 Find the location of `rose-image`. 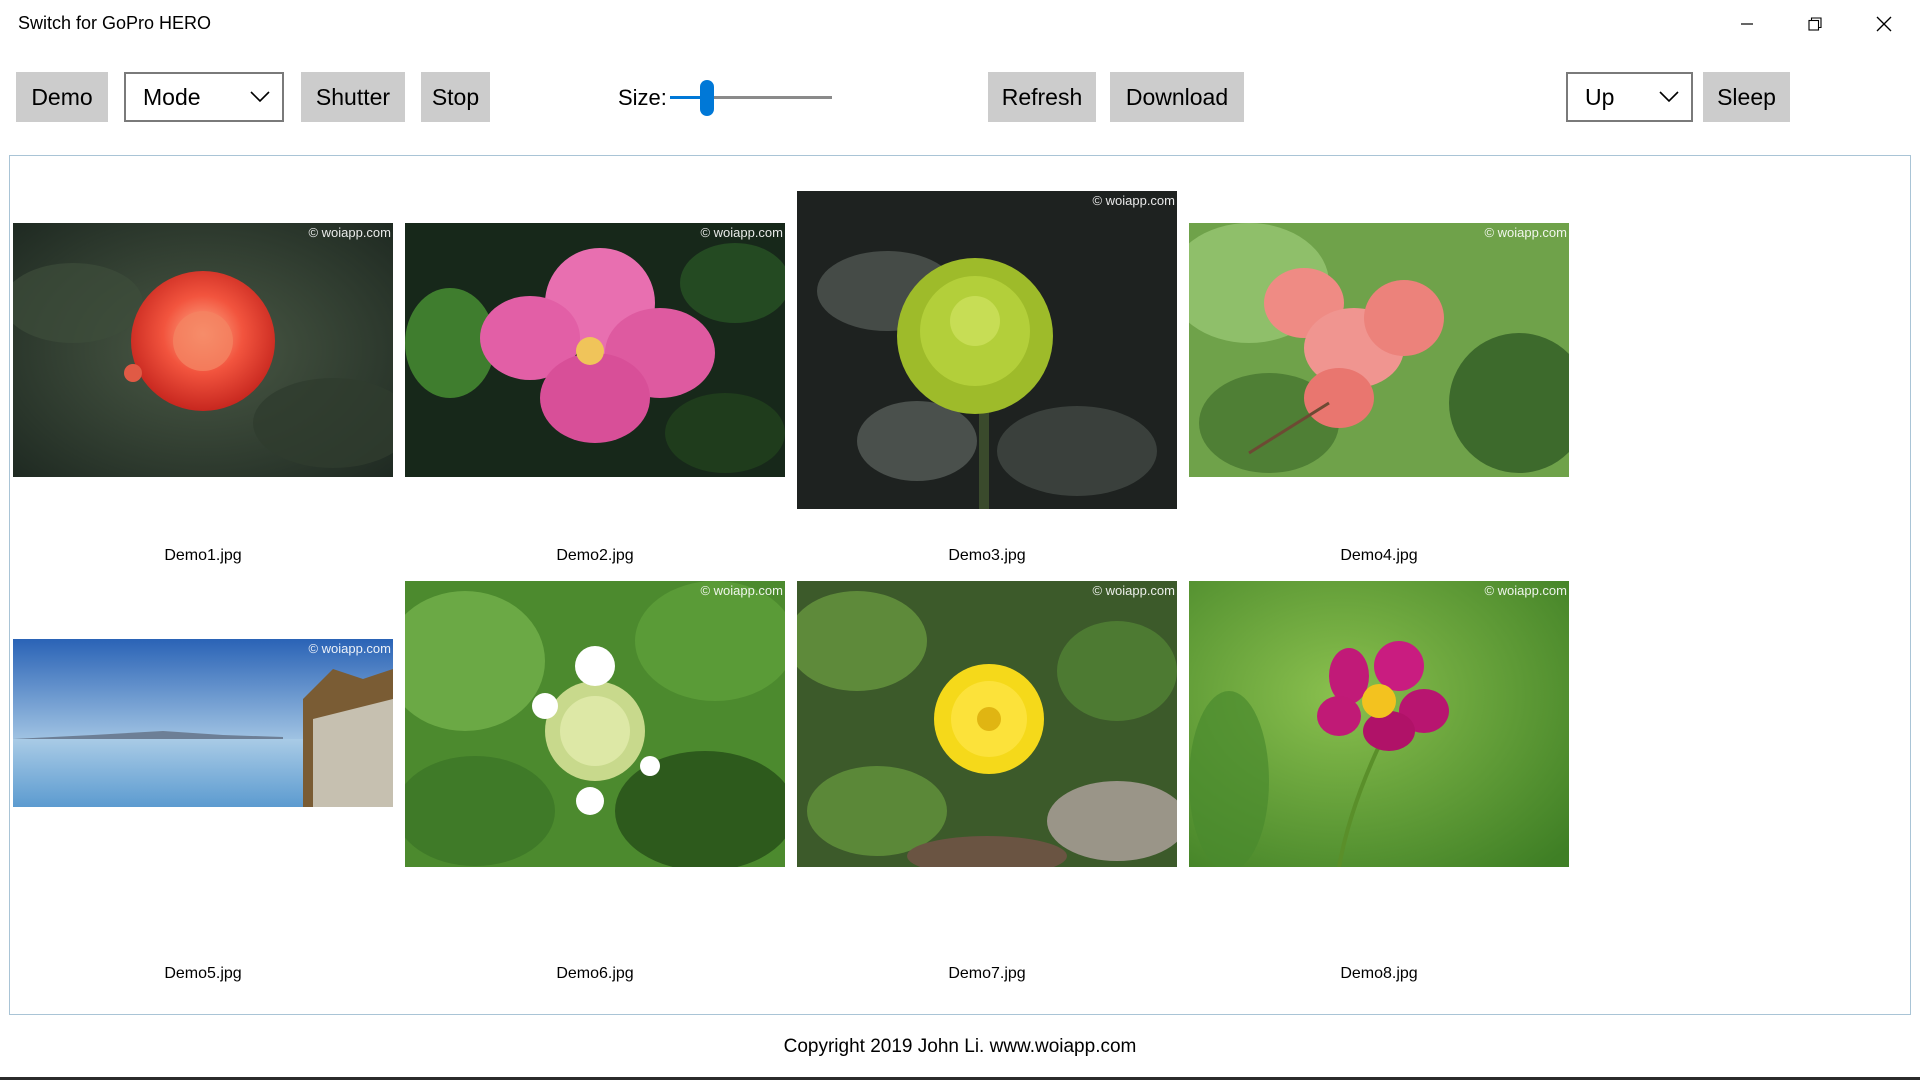

rose-image is located at coordinates (595, 350).